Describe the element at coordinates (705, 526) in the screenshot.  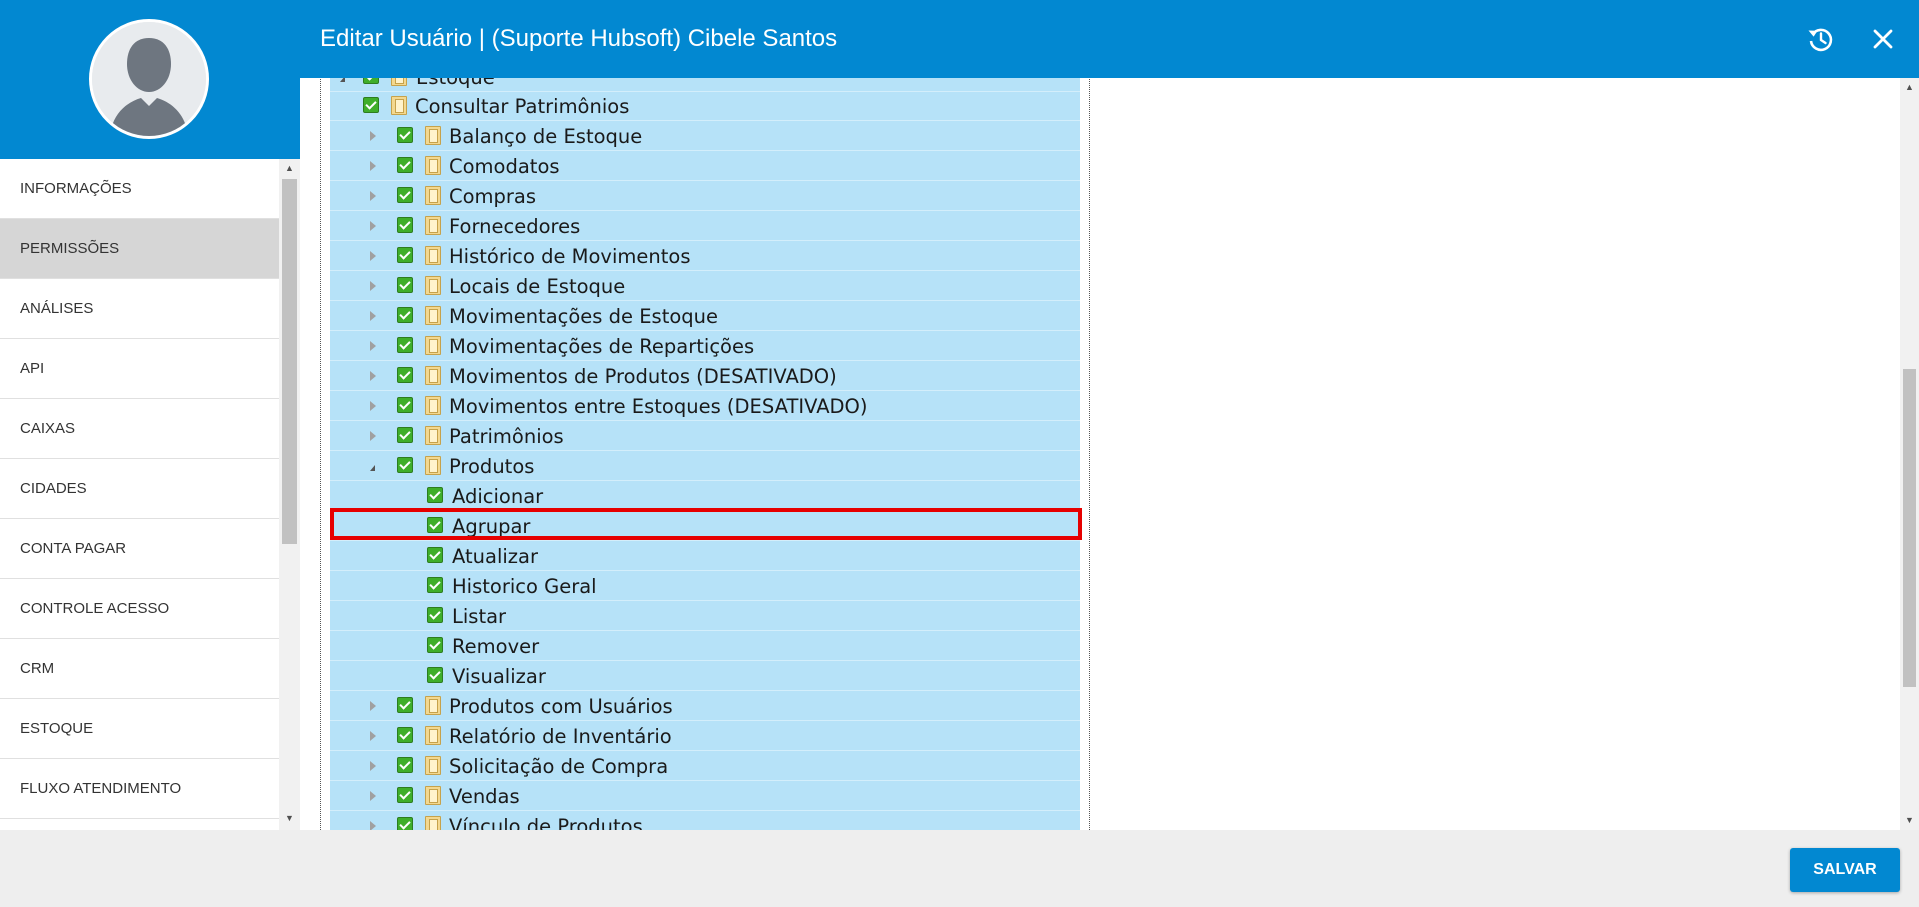
I see `tree-node-agrupar: Agrupar` at that location.